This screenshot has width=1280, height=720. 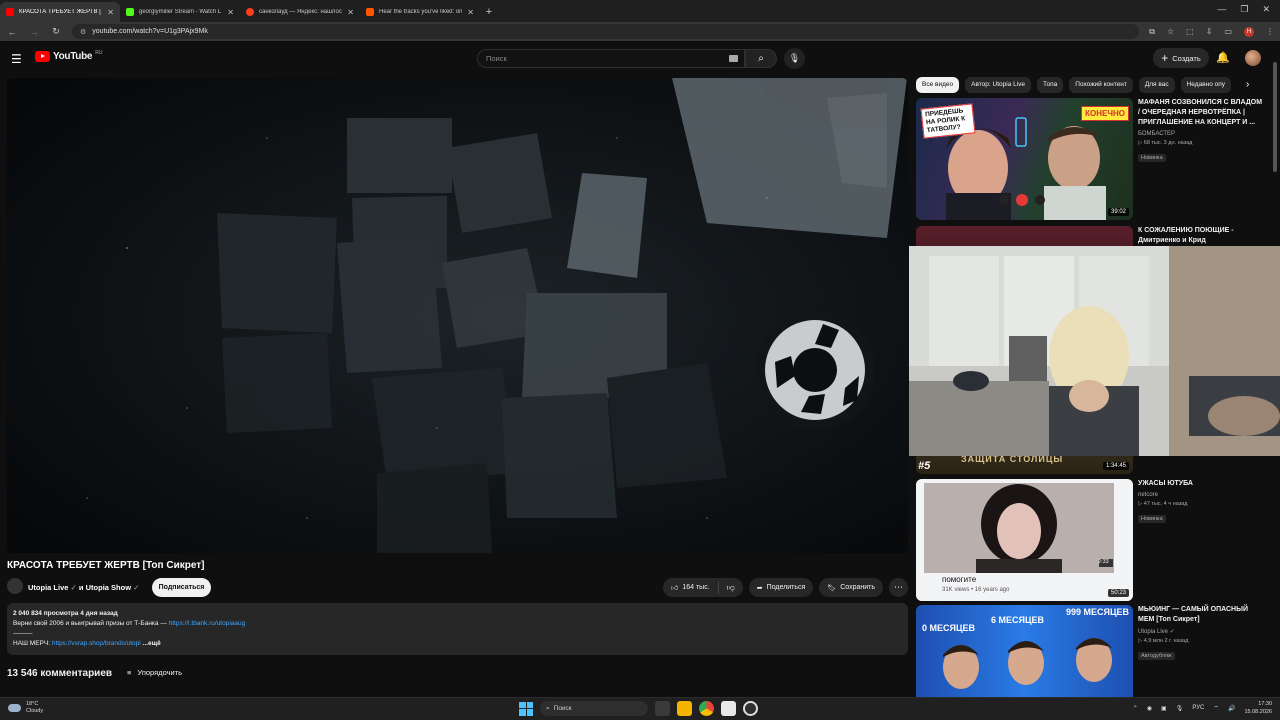 I want to click on task-view-icon, so click(x=662, y=708).